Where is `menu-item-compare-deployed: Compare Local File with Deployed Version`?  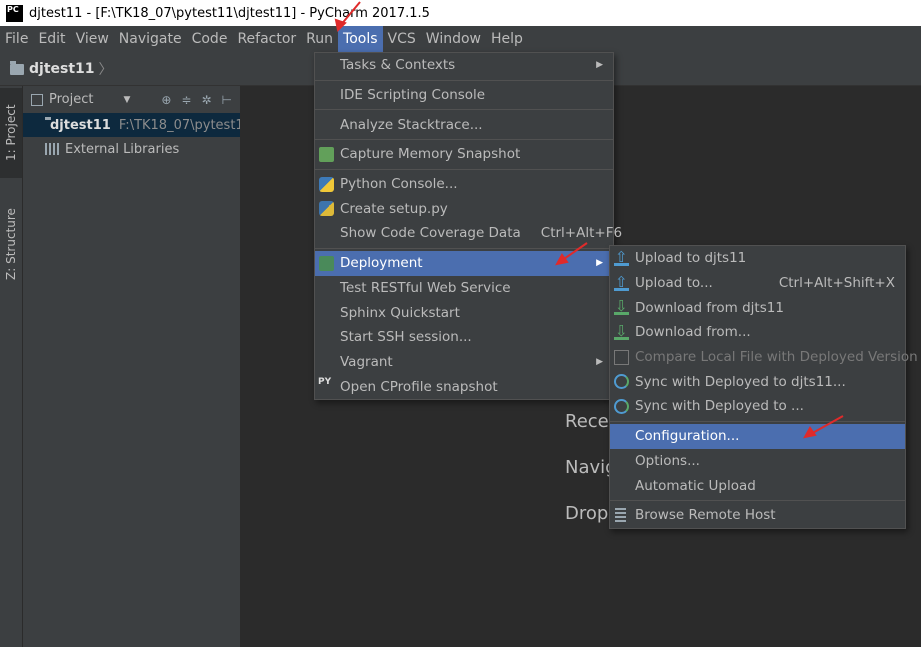 menu-item-compare-deployed: Compare Local File with Deployed Version is located at coordinates (764, 357).